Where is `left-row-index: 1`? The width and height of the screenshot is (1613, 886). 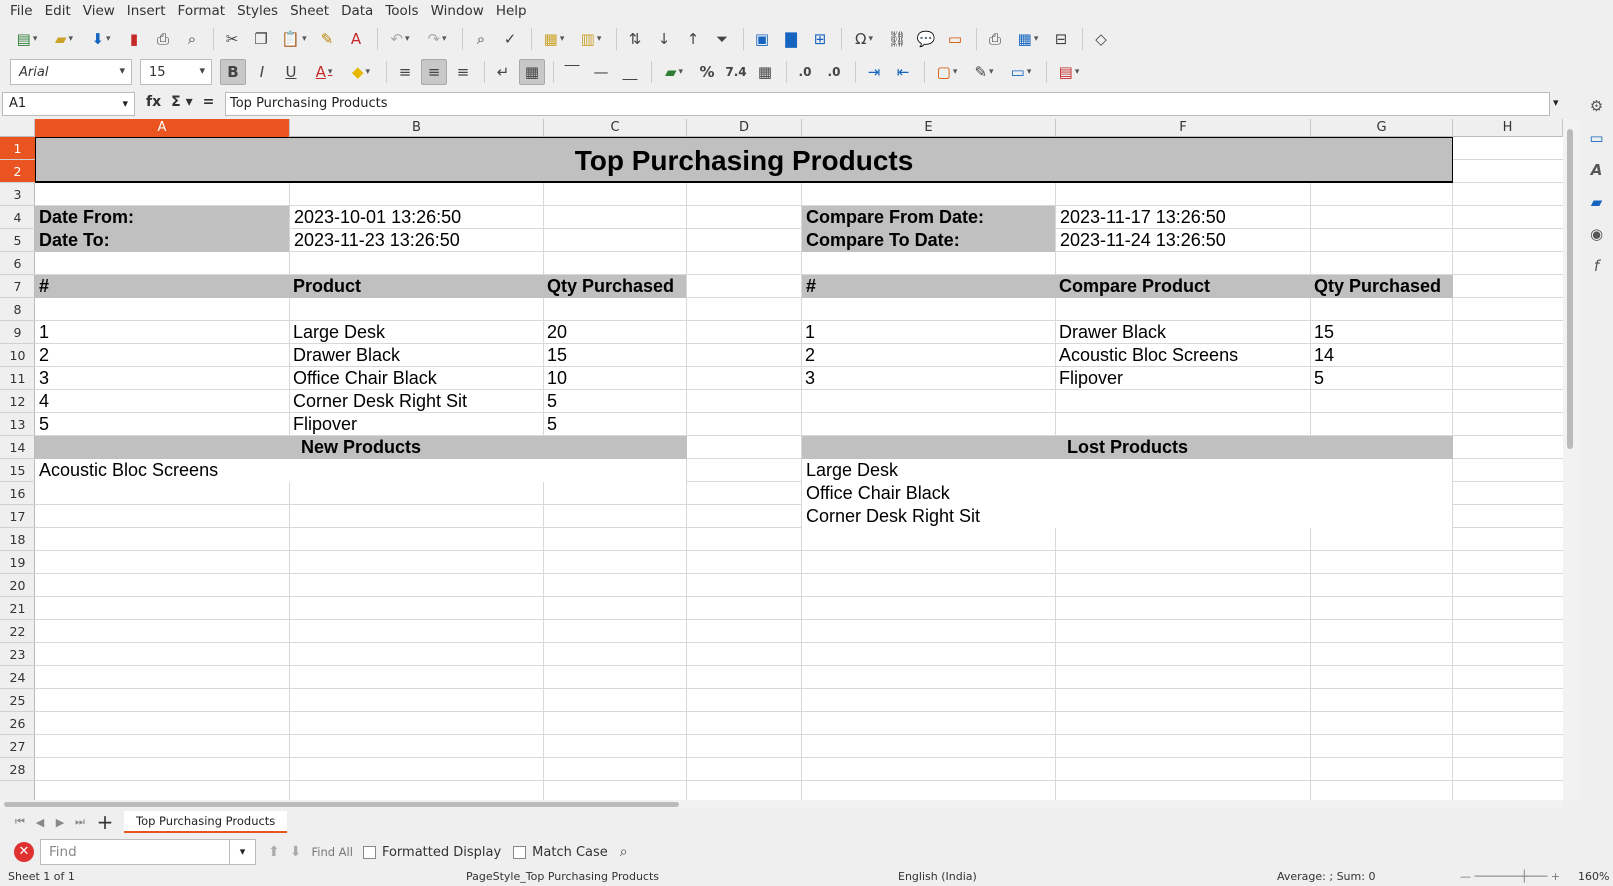 left-row-index: 1 is located at coordinates (162, 332).